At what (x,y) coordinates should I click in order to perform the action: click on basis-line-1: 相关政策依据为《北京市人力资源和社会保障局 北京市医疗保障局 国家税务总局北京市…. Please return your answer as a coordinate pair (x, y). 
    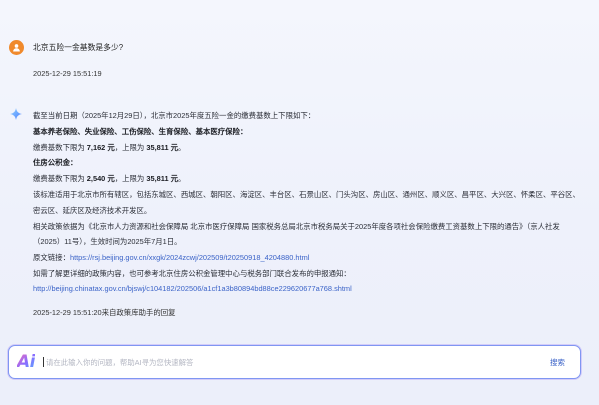
    Looking at the image, I should click on (296, 226).